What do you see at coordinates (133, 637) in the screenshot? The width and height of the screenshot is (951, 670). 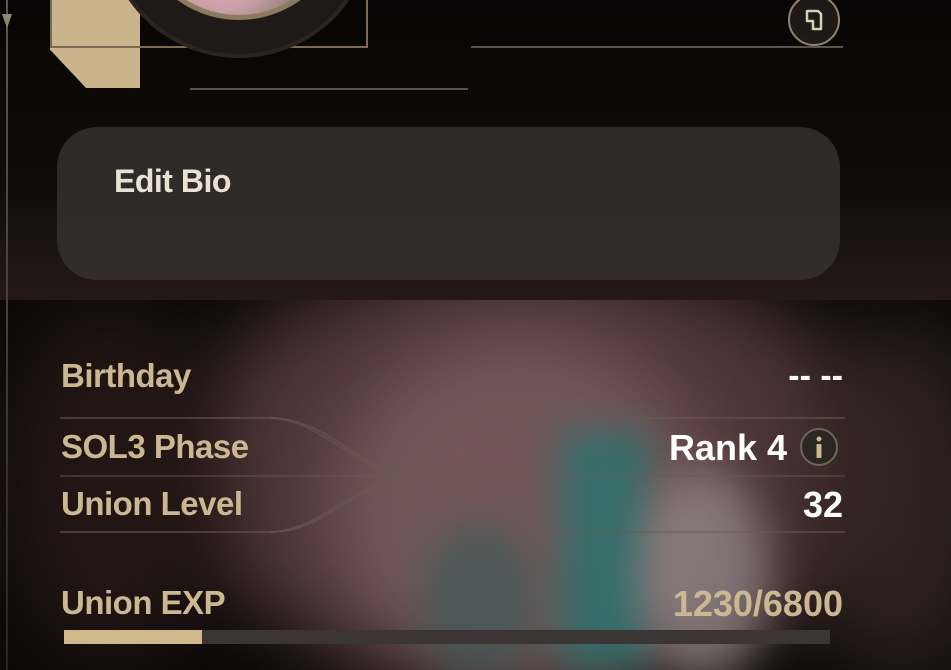 I see `union-exp-progress-fill` at bounding box center [133, 637].